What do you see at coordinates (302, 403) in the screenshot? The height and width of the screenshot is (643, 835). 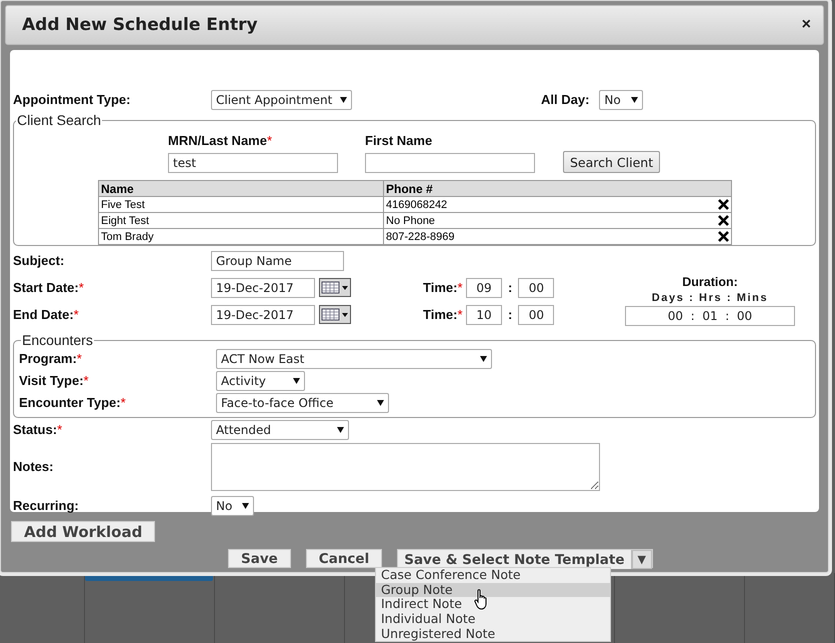 I see `dropdown: Face-to-face Office` at bounding box center [302, 403].